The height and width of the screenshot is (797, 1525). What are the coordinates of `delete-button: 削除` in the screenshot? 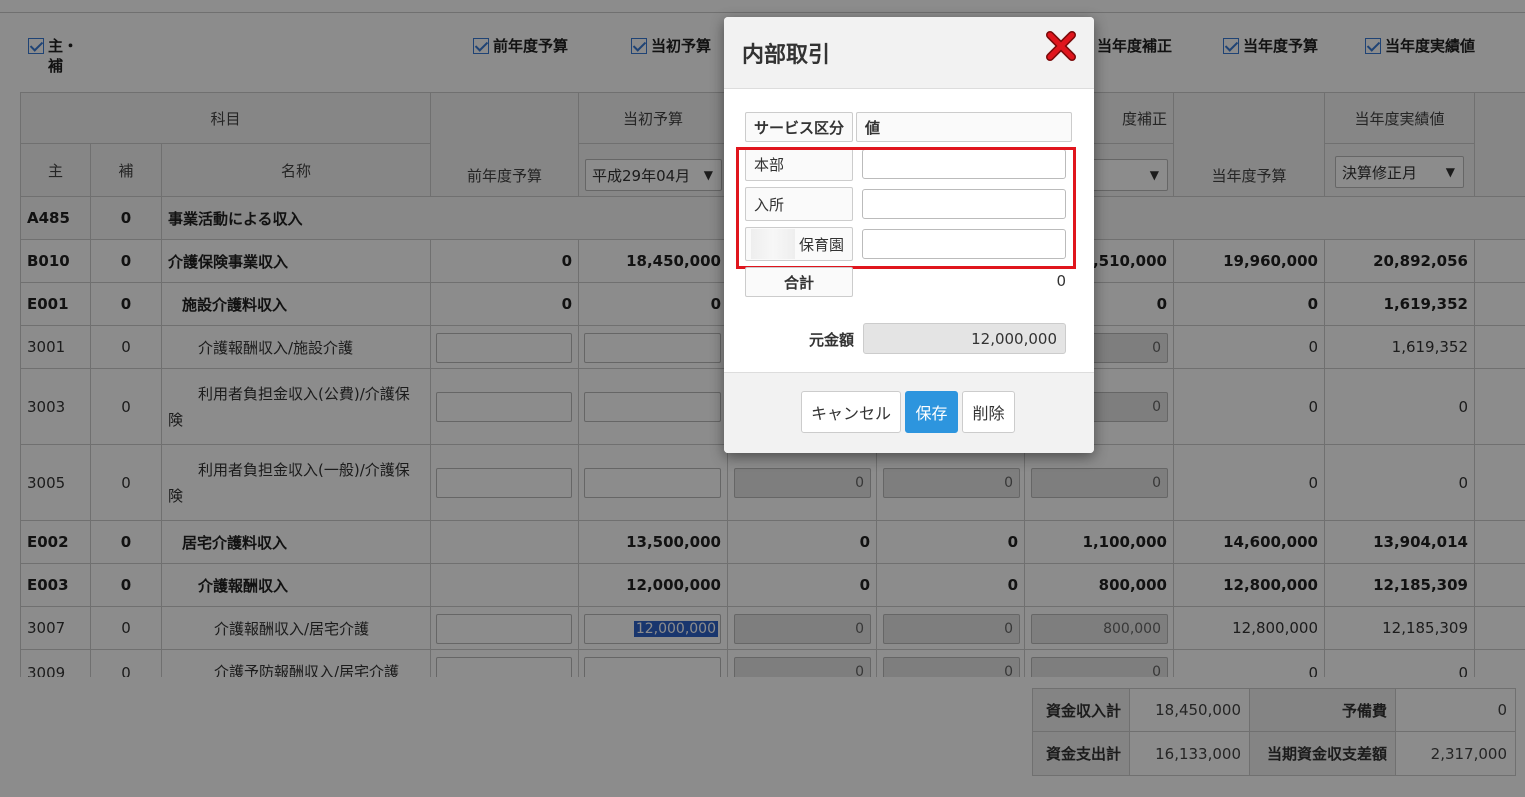 It's located at (988, 412).